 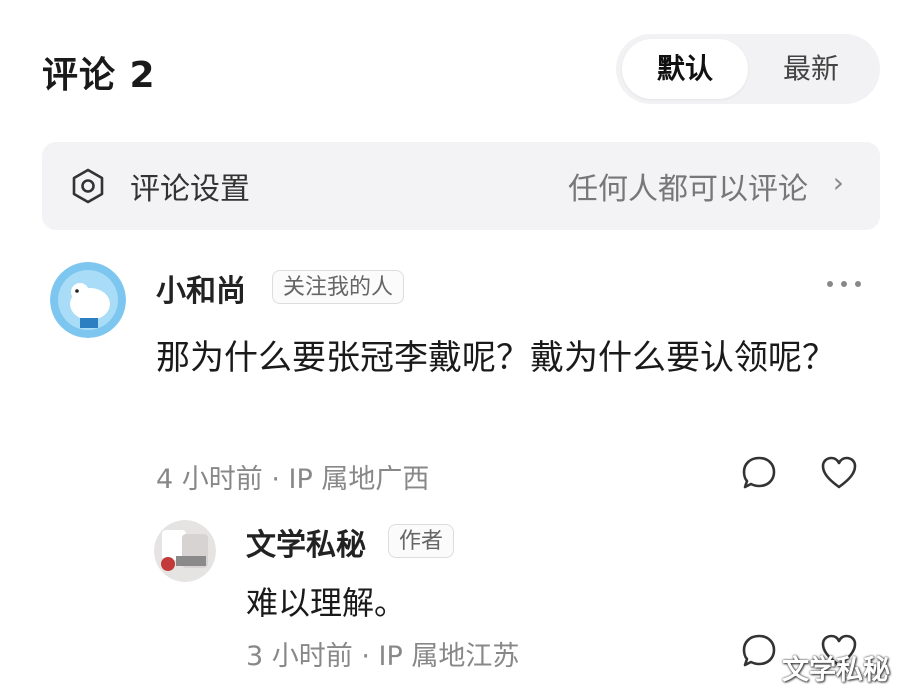 I want to click on comment-settings-row: 评论设置 任何人都可以评论 ›, so click(x=461, y=186).